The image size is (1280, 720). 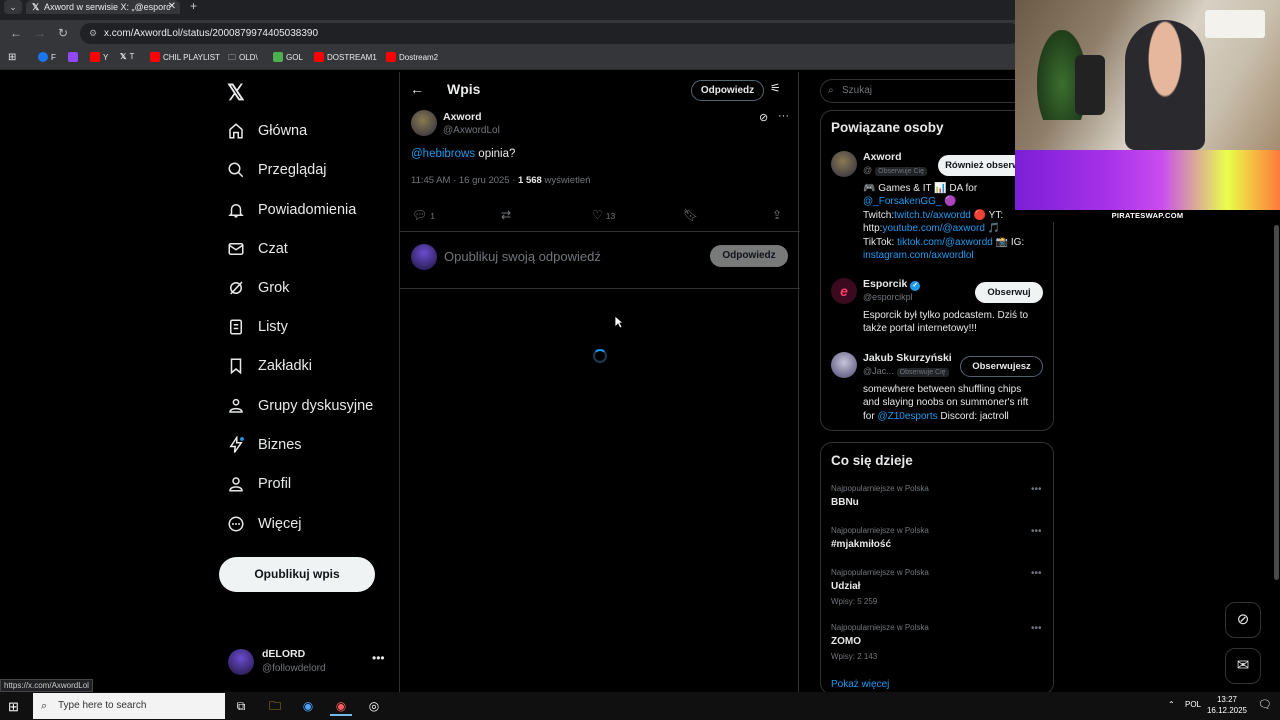 I want to click on grok-icon: ⊘, so click(x=763, y=117).